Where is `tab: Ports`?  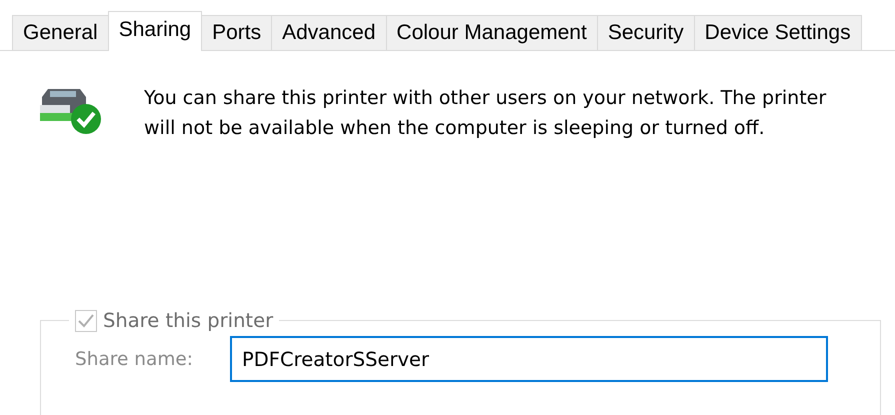 tab: Ports is located at coordinates (236, 32).